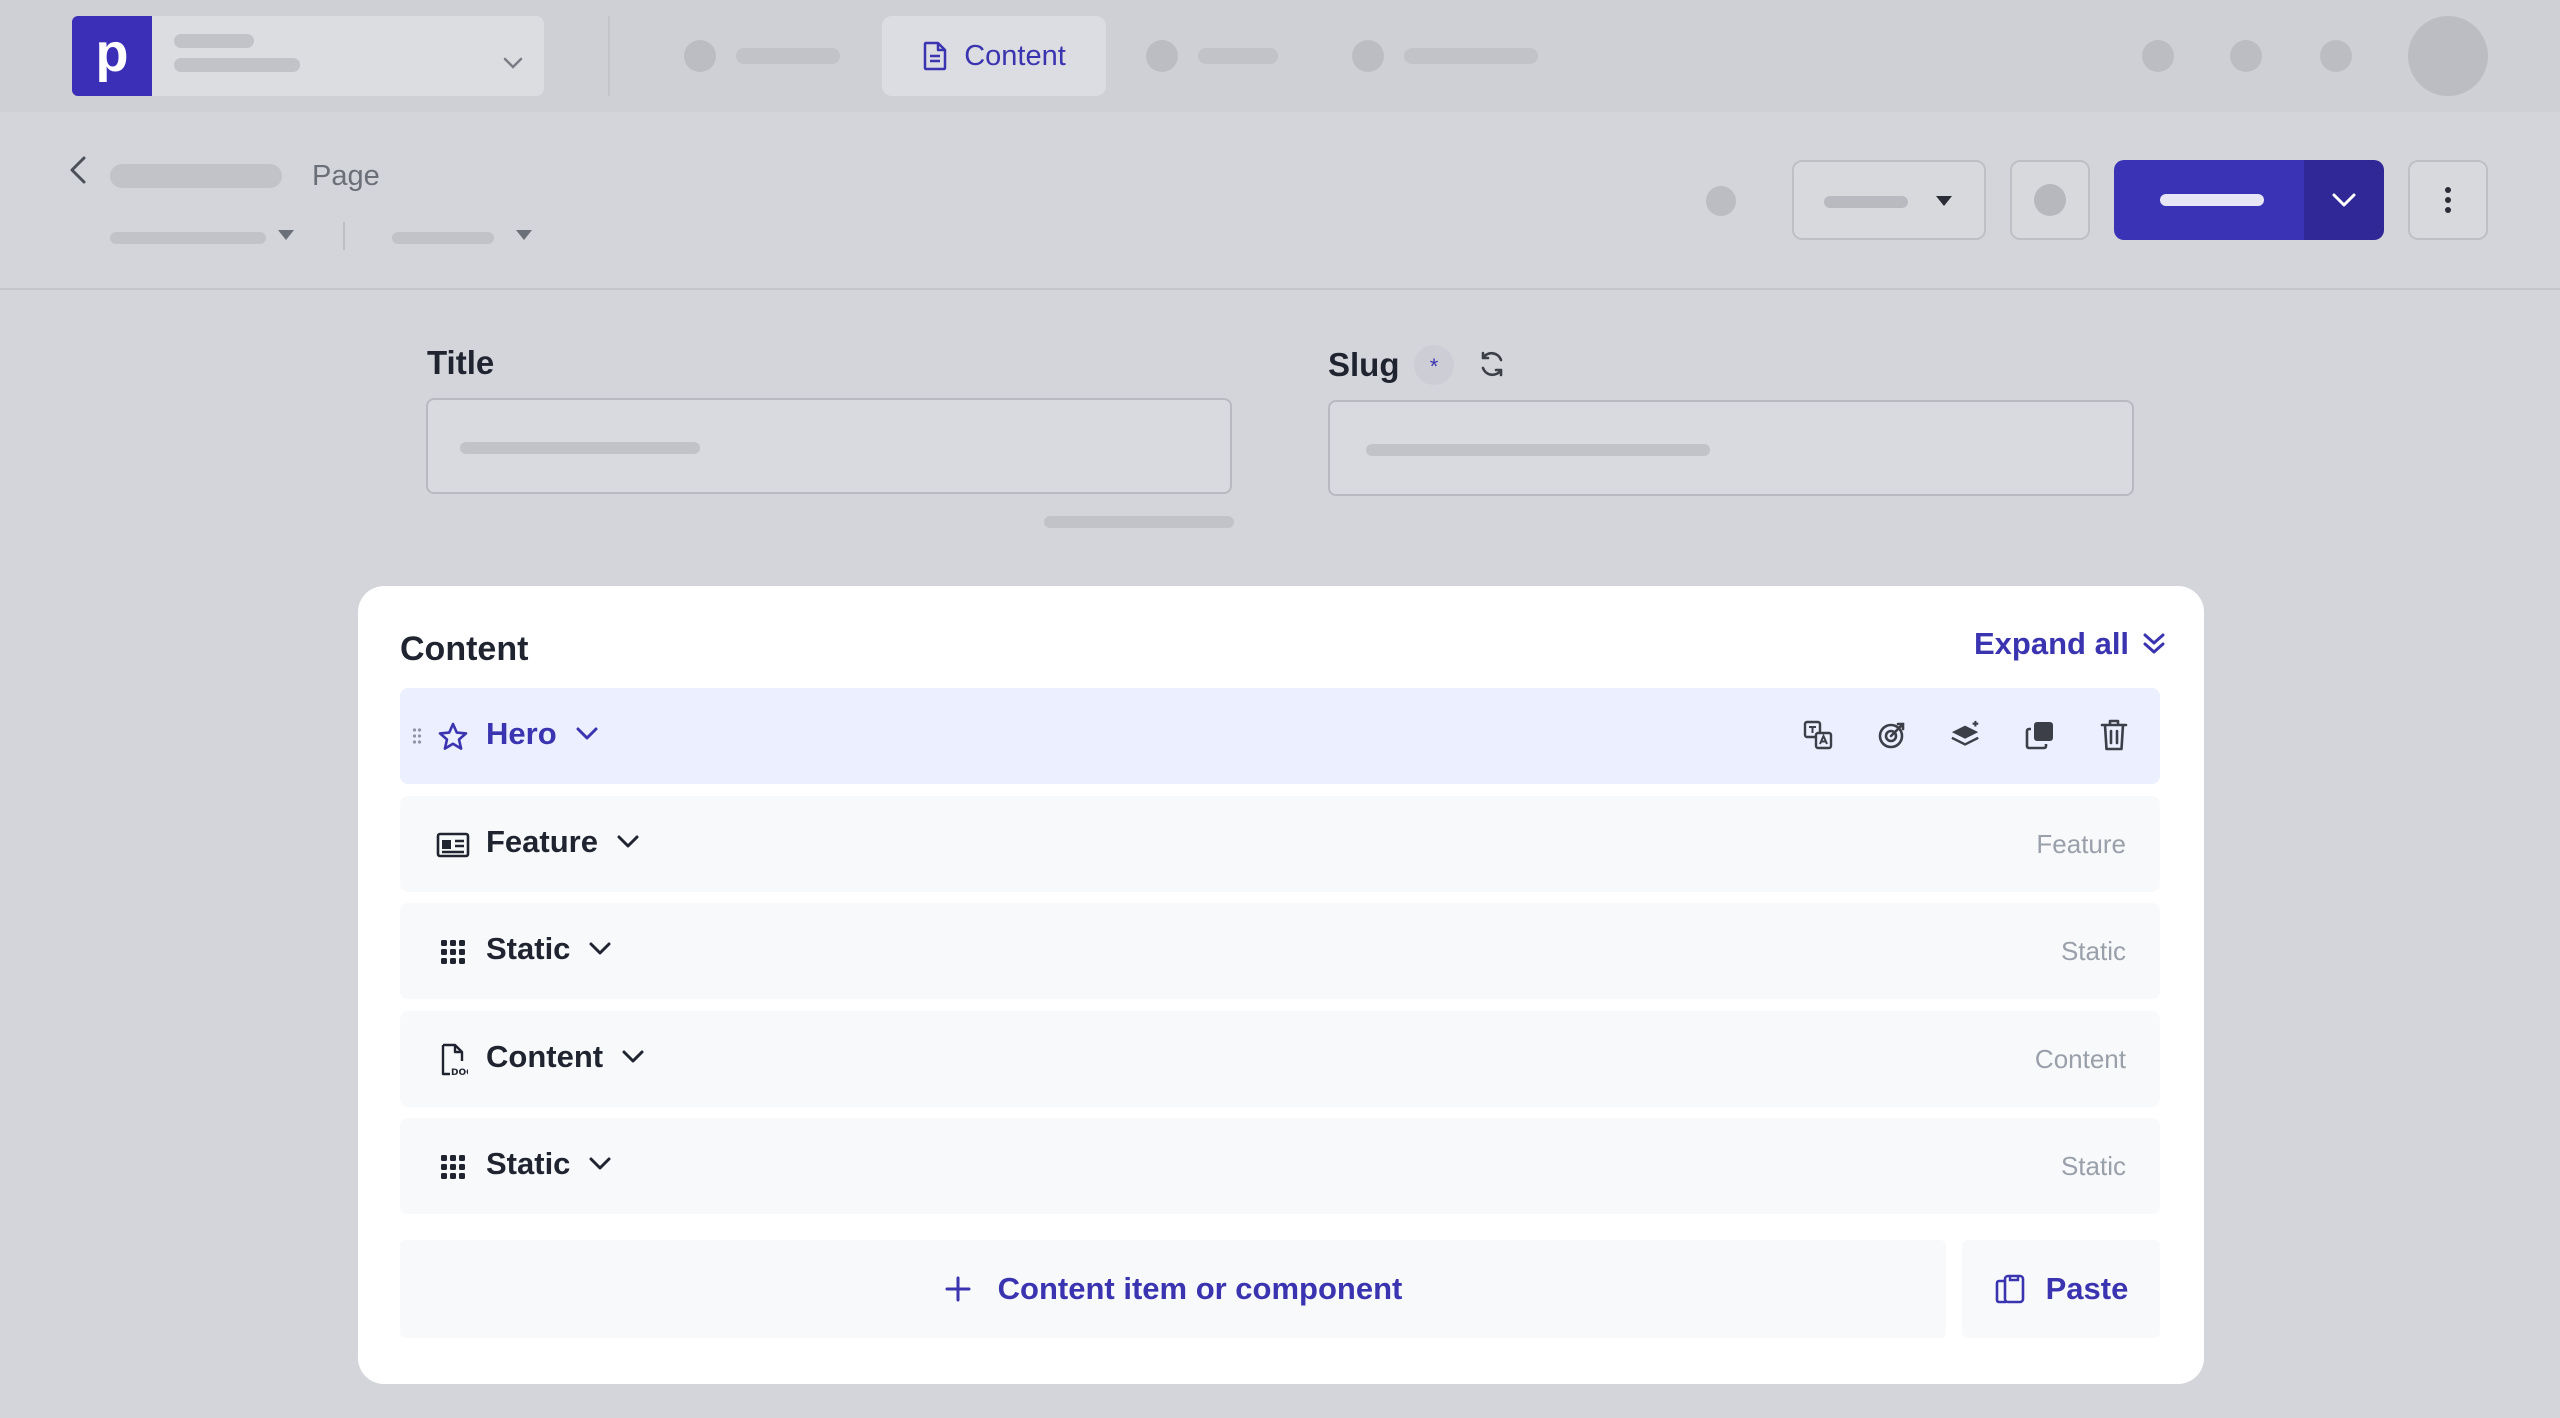 This screenshot has width=2560, height=1418. I want to click on content-item-name: Content, so click(545, 1056).